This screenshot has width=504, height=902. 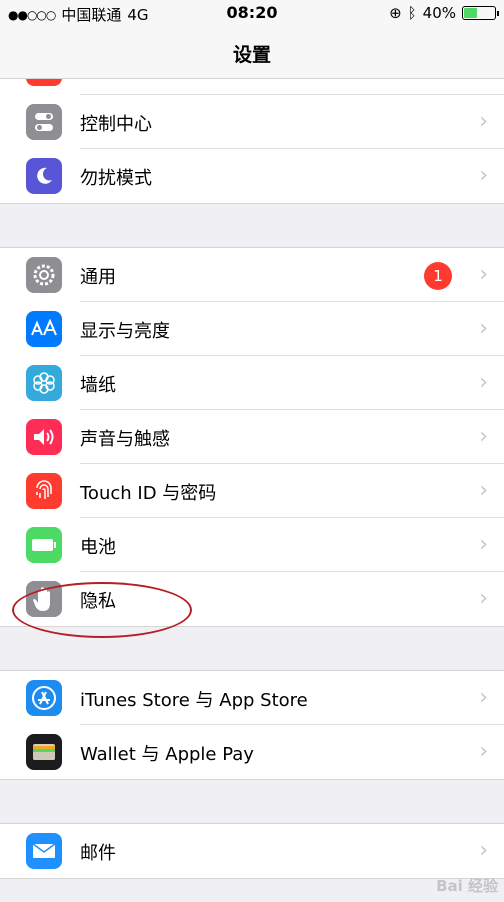 What do you see at coordinates (44, 752) in the screenshot?
I see `wallet-icon` at bounding box center [44, 752].